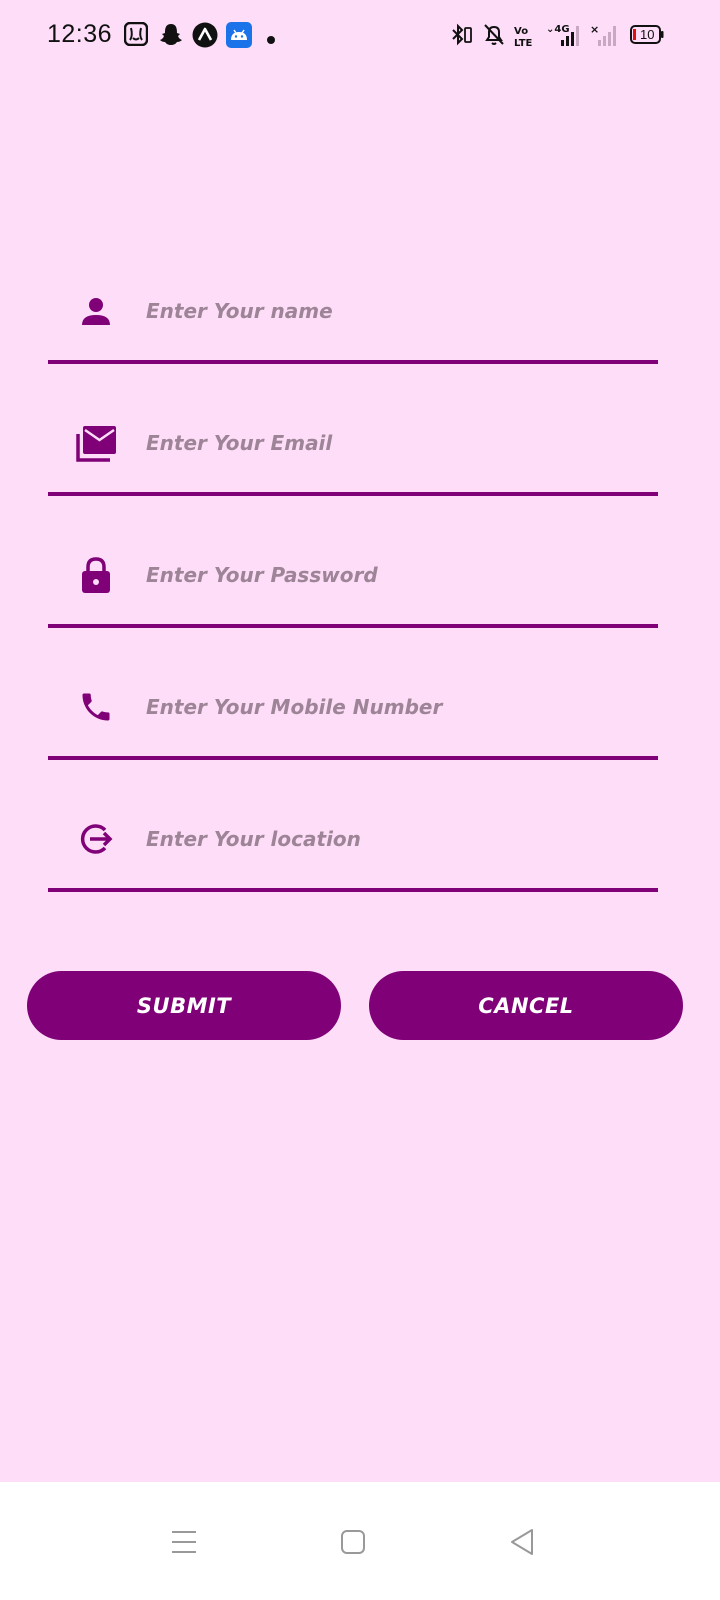  What do you see at coordinates (353, 890) in the screenshot?
I see `location-underline` at bounding box center [353, 890].